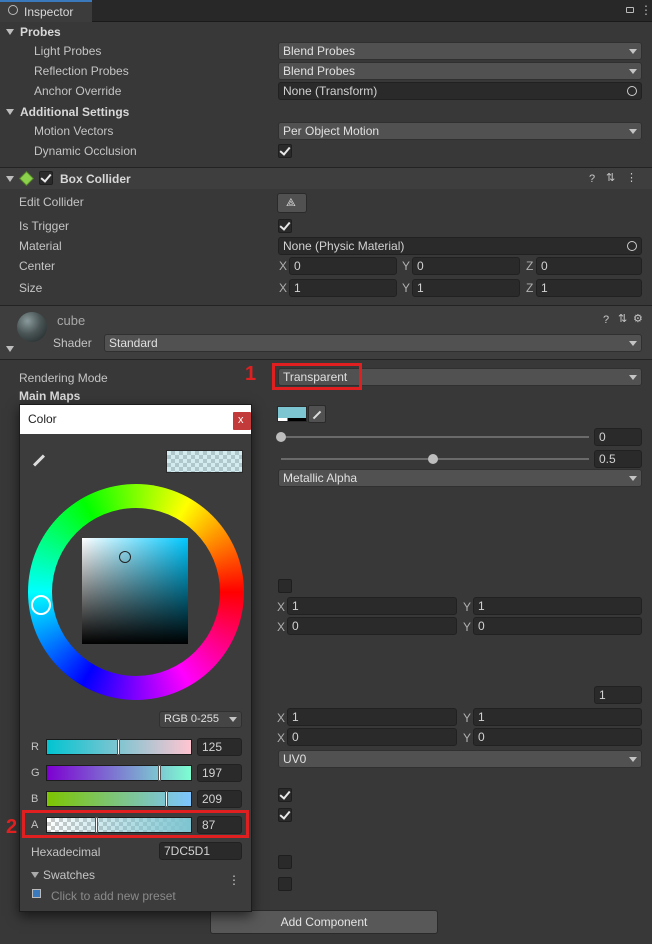  I want to click on offset2-x-label: X, so click(281, 738).